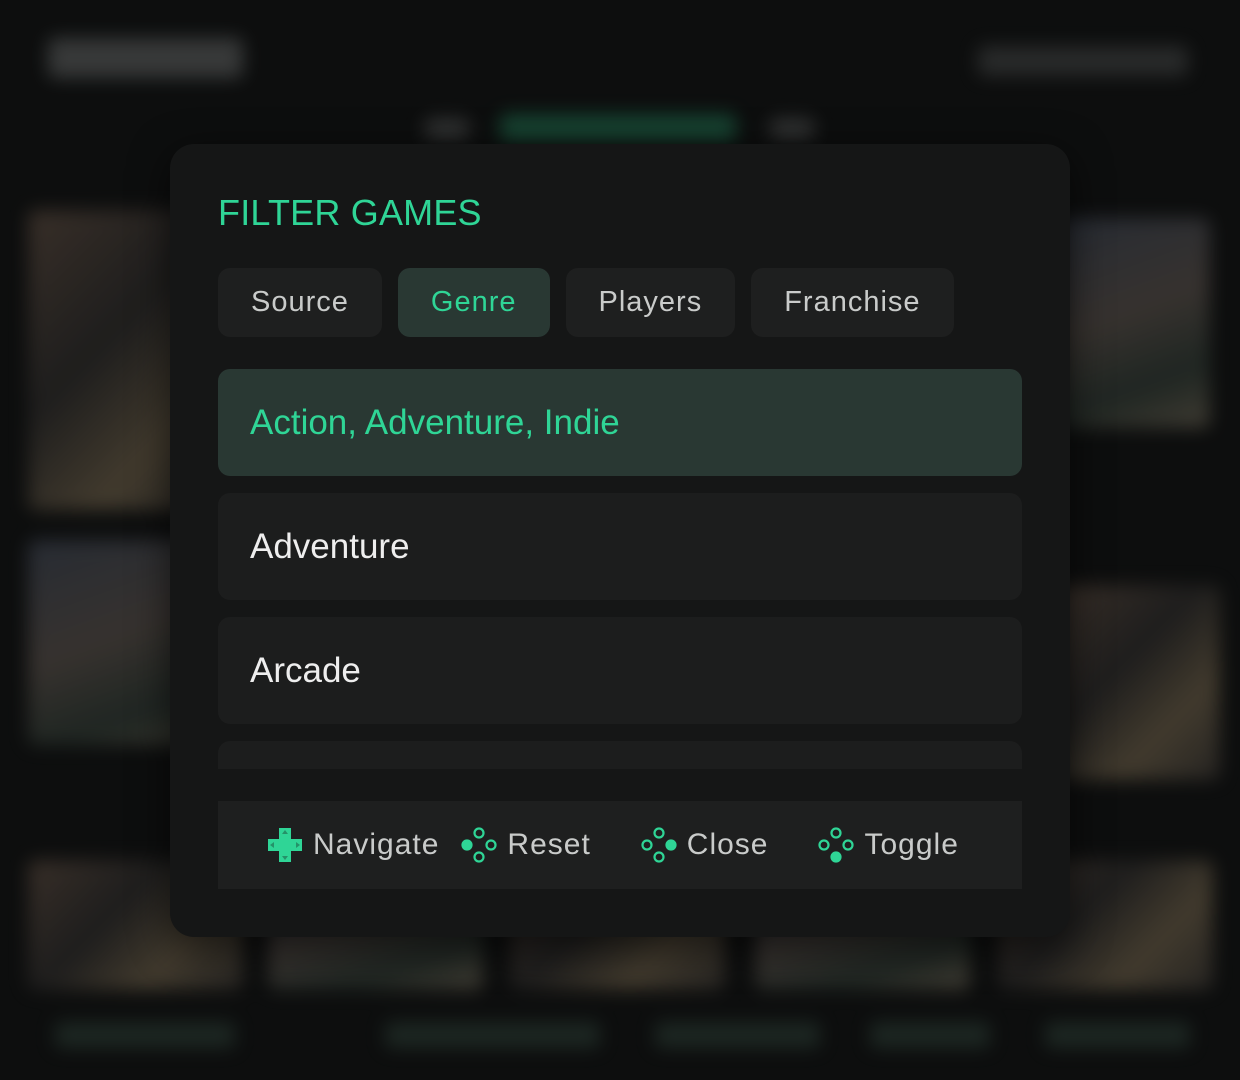 The width and height of the screenshot is (1240, 1080). I want to click on hint-label: Toggle, so click(911, 844).